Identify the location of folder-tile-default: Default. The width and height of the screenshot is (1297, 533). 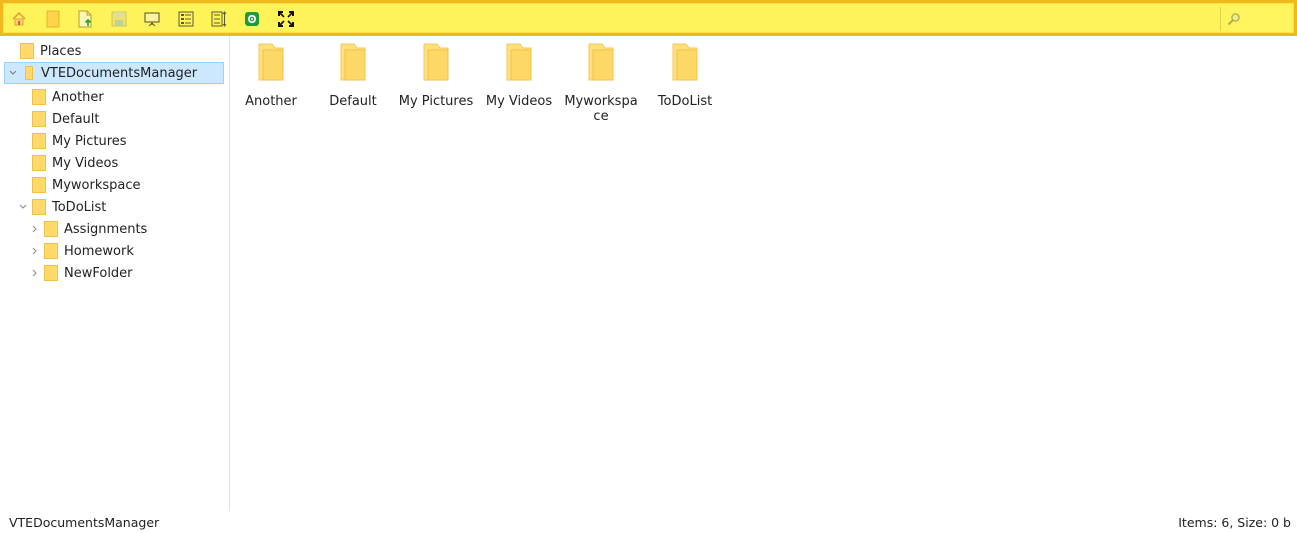
(353, 75).